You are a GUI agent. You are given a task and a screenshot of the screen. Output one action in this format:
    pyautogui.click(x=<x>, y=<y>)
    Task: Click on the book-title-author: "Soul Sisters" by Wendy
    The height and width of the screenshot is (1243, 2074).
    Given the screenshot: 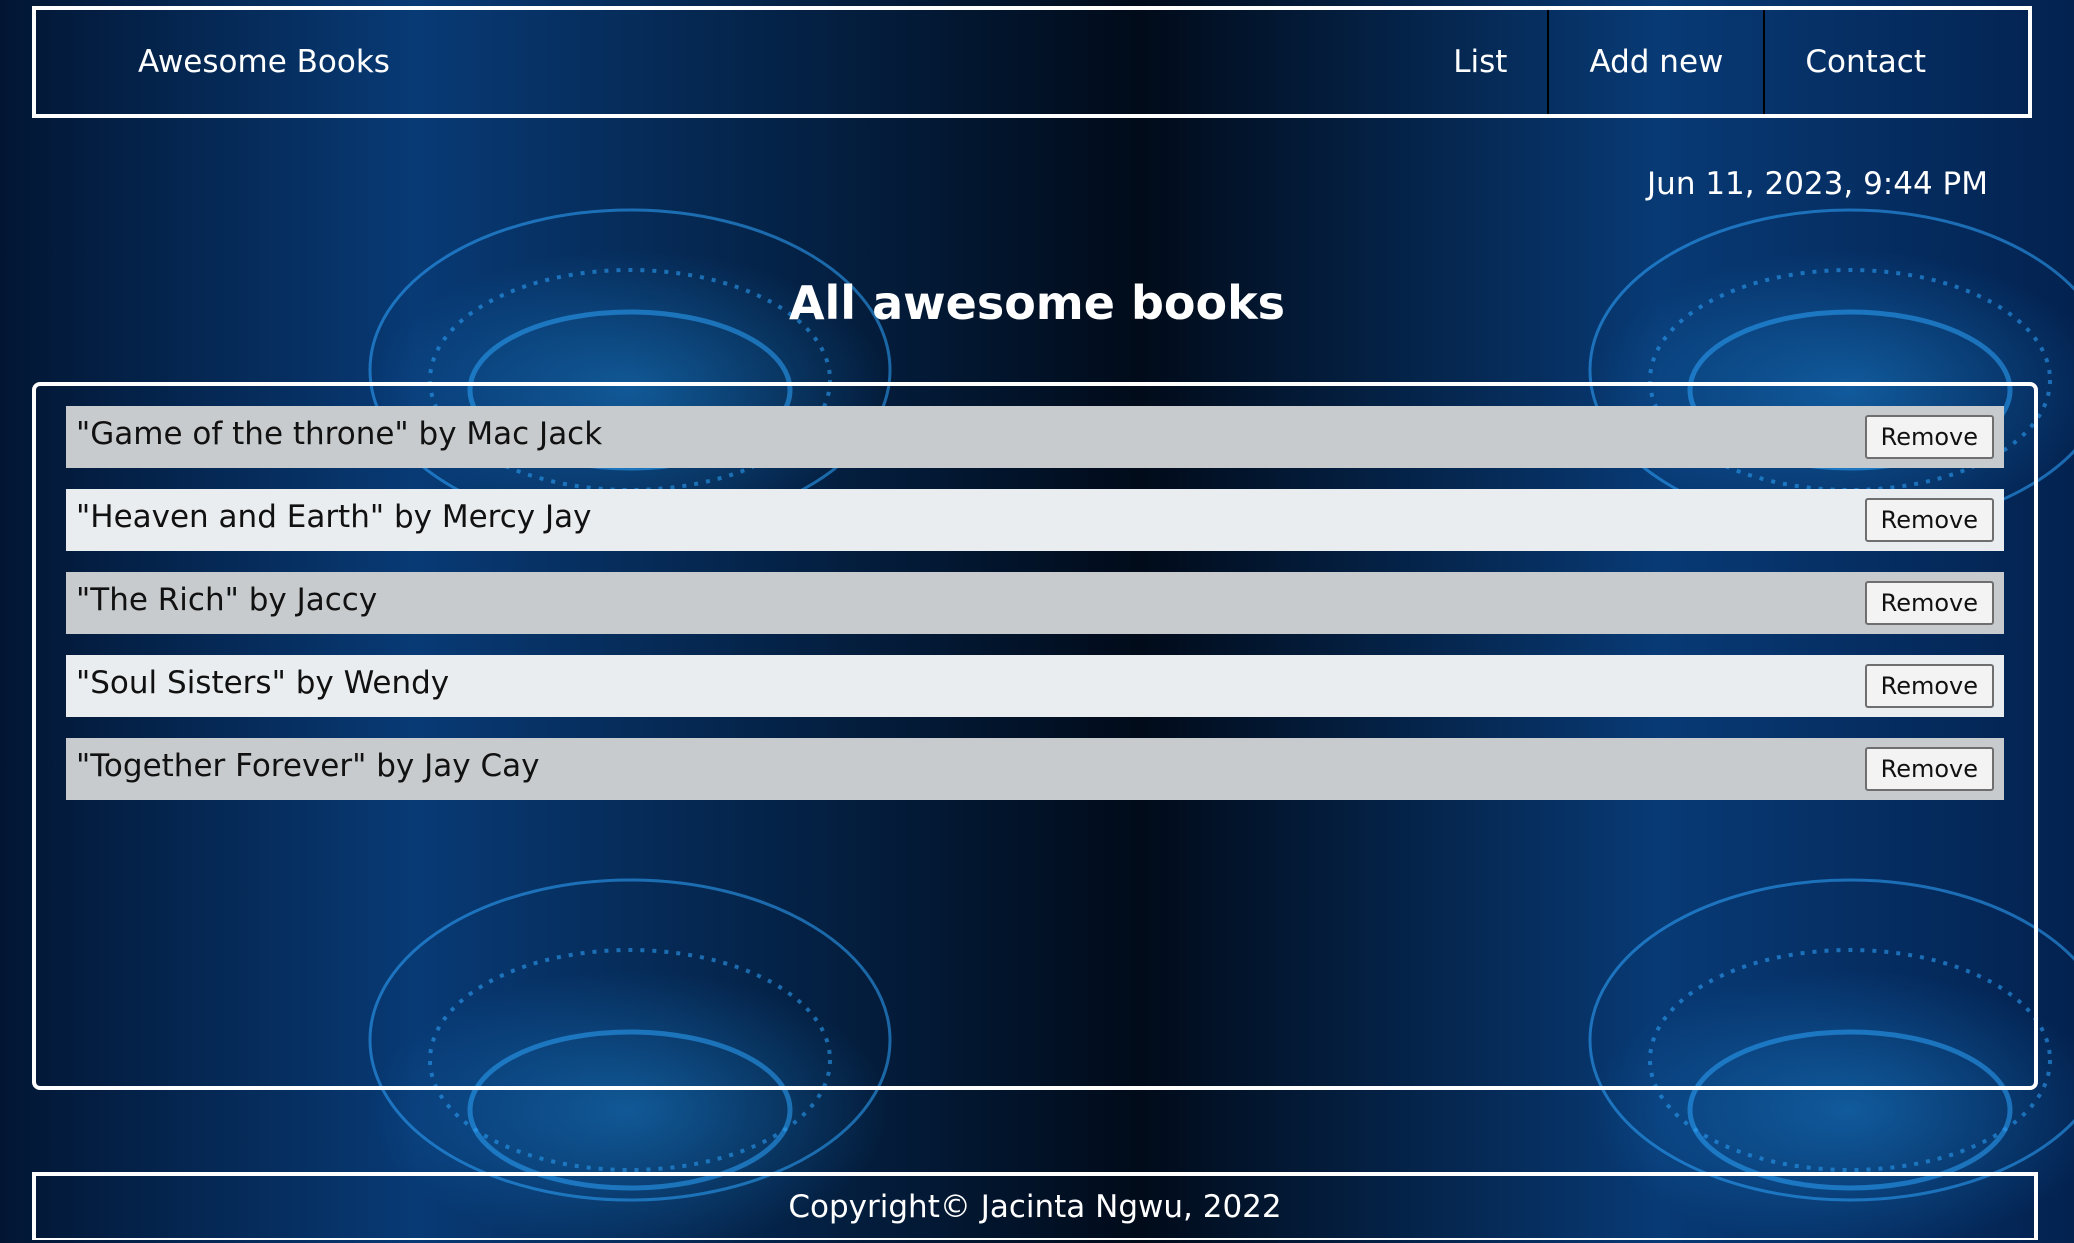 What is the action you would take?
    pyautogui.click(x=263, y=683)
    